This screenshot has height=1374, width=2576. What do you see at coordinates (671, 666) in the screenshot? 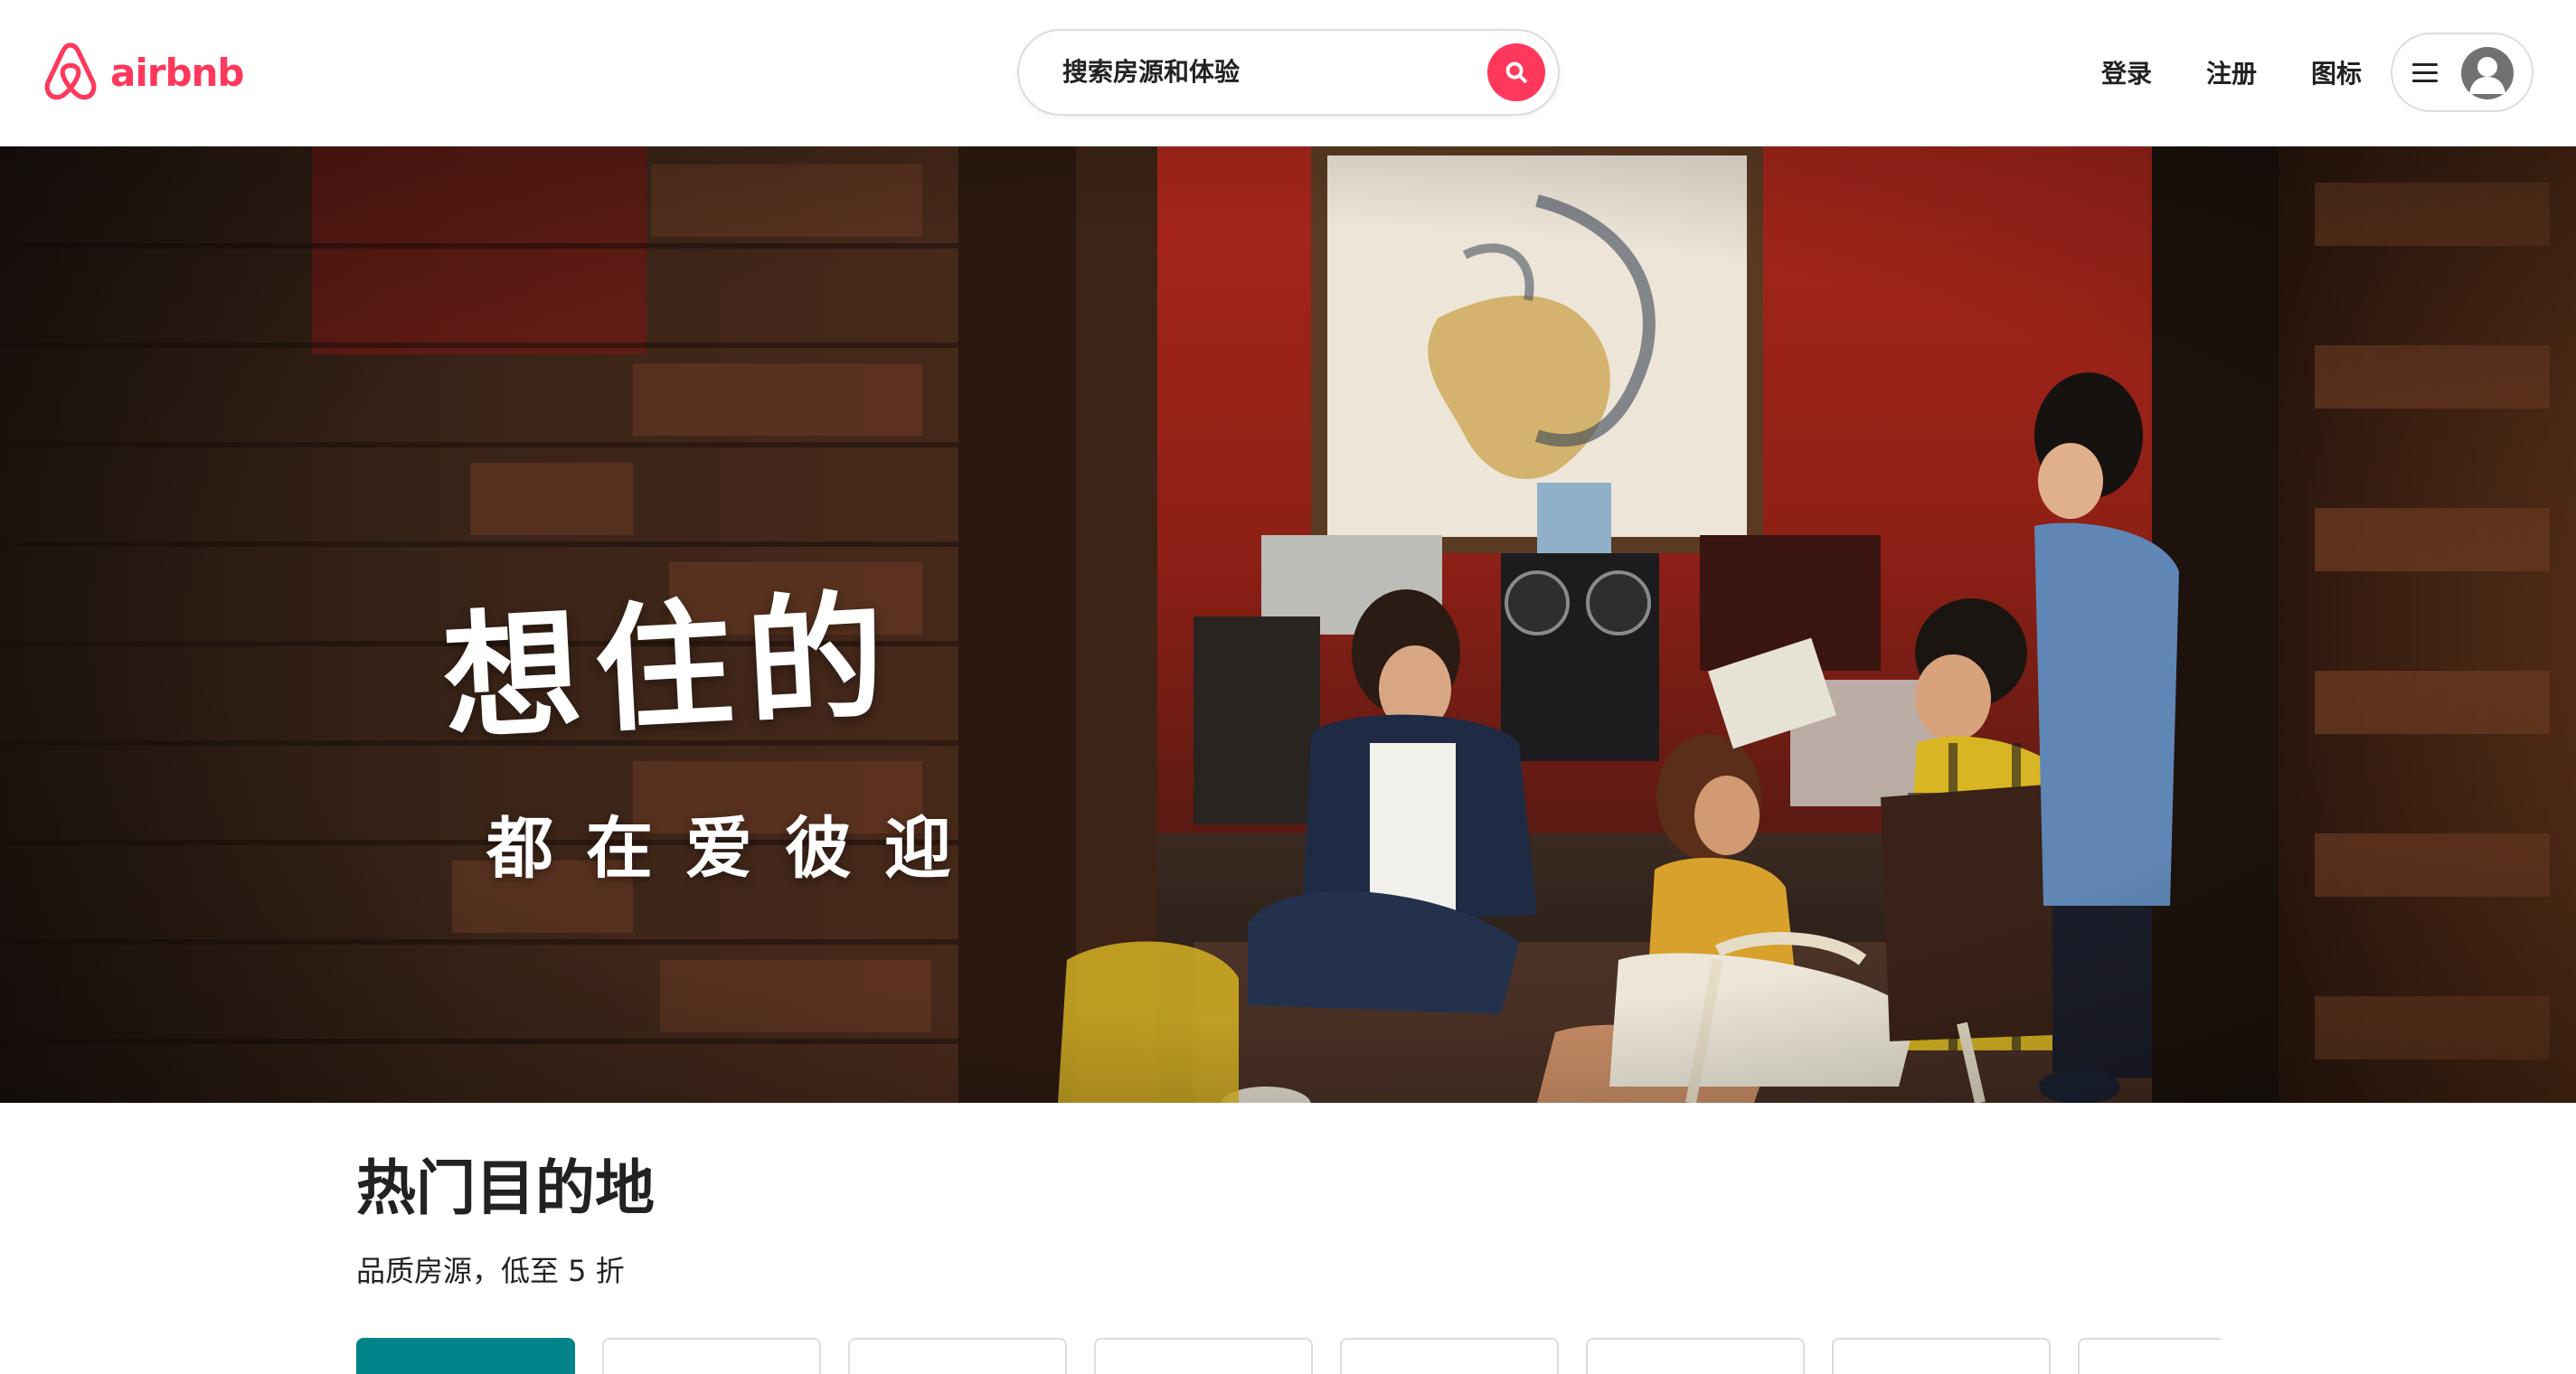
I see `hero-title: 想住的` at bounding box center [671, 666].